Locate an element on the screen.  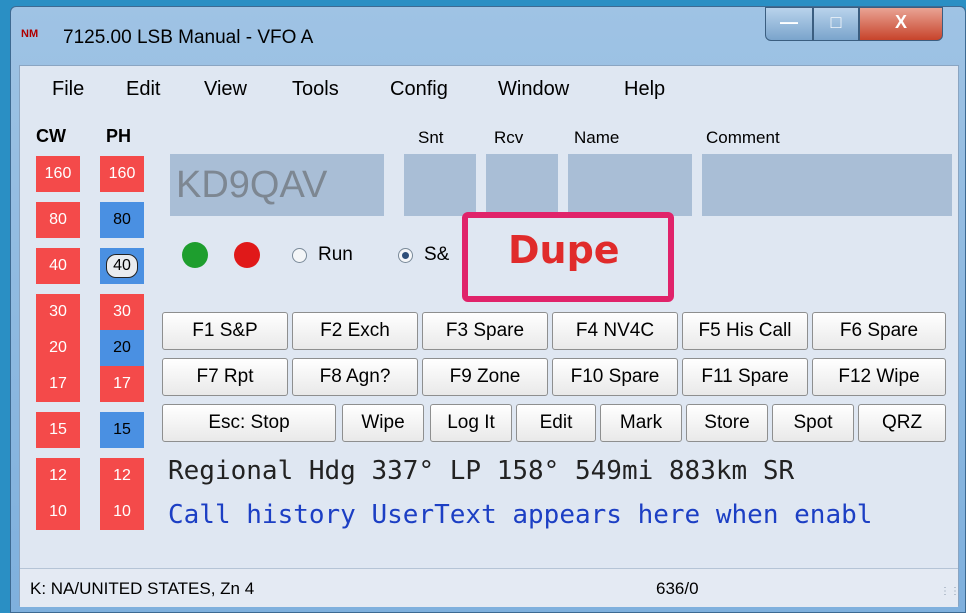
app-logo-icon: NM is located at coordinates (30, 34).